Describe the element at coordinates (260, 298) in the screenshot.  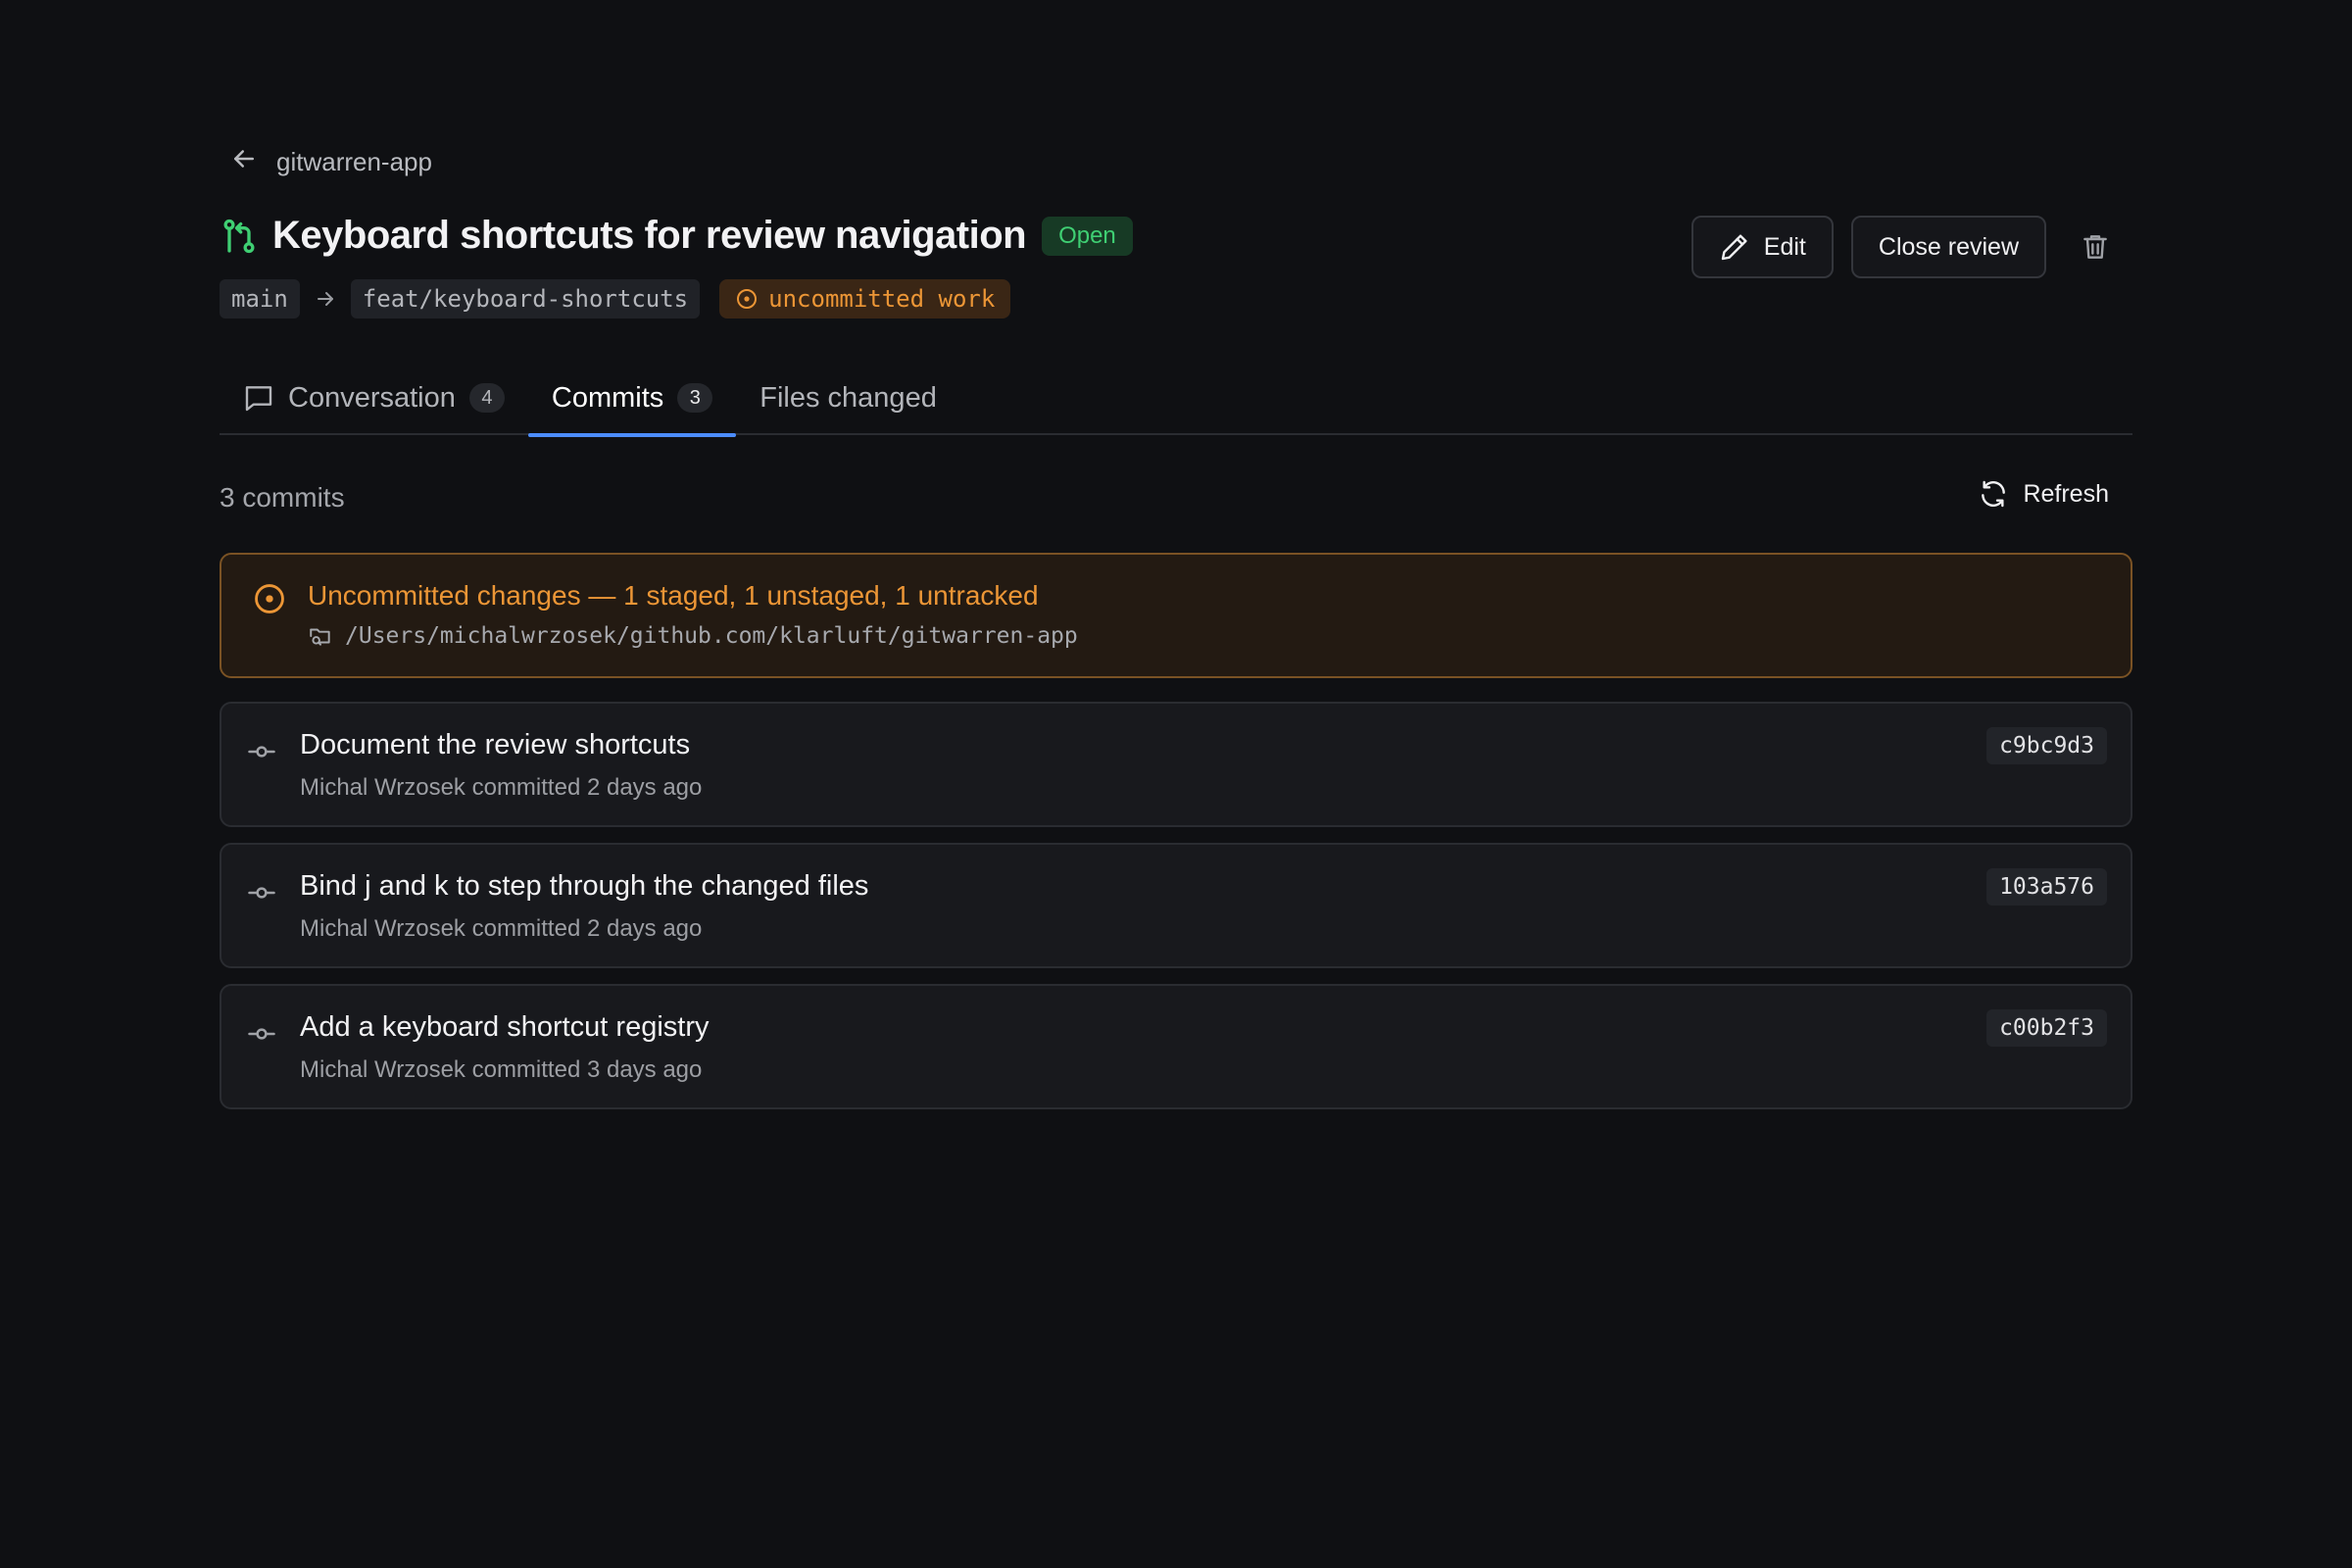
I see `base-branch: main` at that location.